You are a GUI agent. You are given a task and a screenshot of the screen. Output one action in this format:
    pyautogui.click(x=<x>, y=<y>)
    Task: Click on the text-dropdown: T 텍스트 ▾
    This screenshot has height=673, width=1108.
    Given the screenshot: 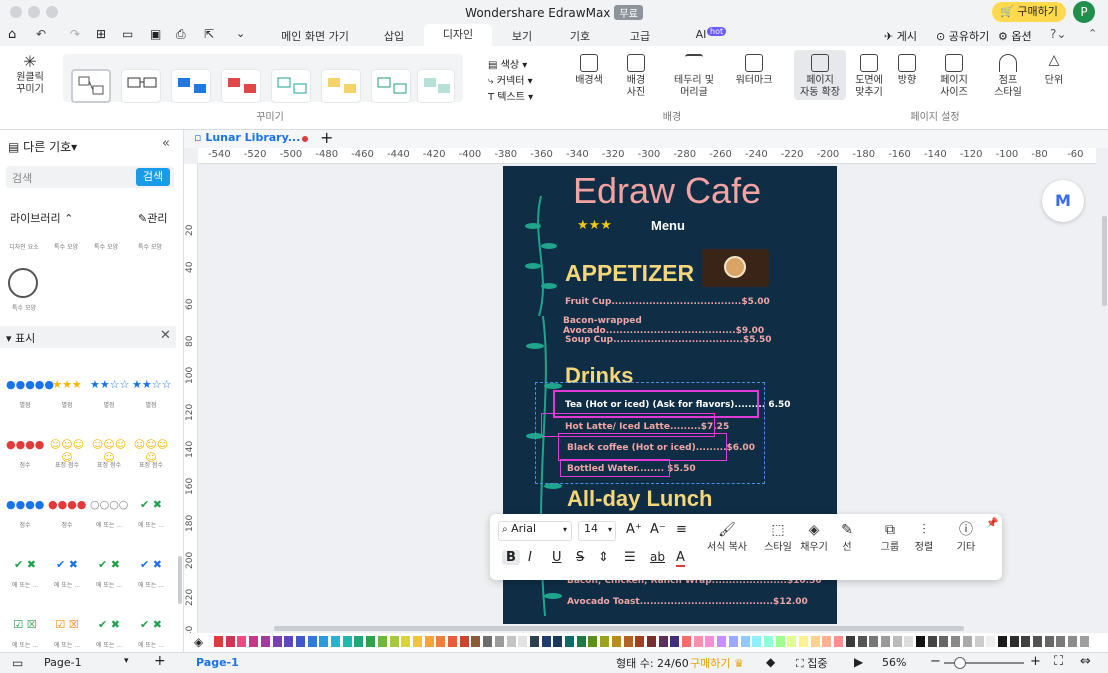 What is the action you would take?
    pyautogui.click(x=510, y=95)
    